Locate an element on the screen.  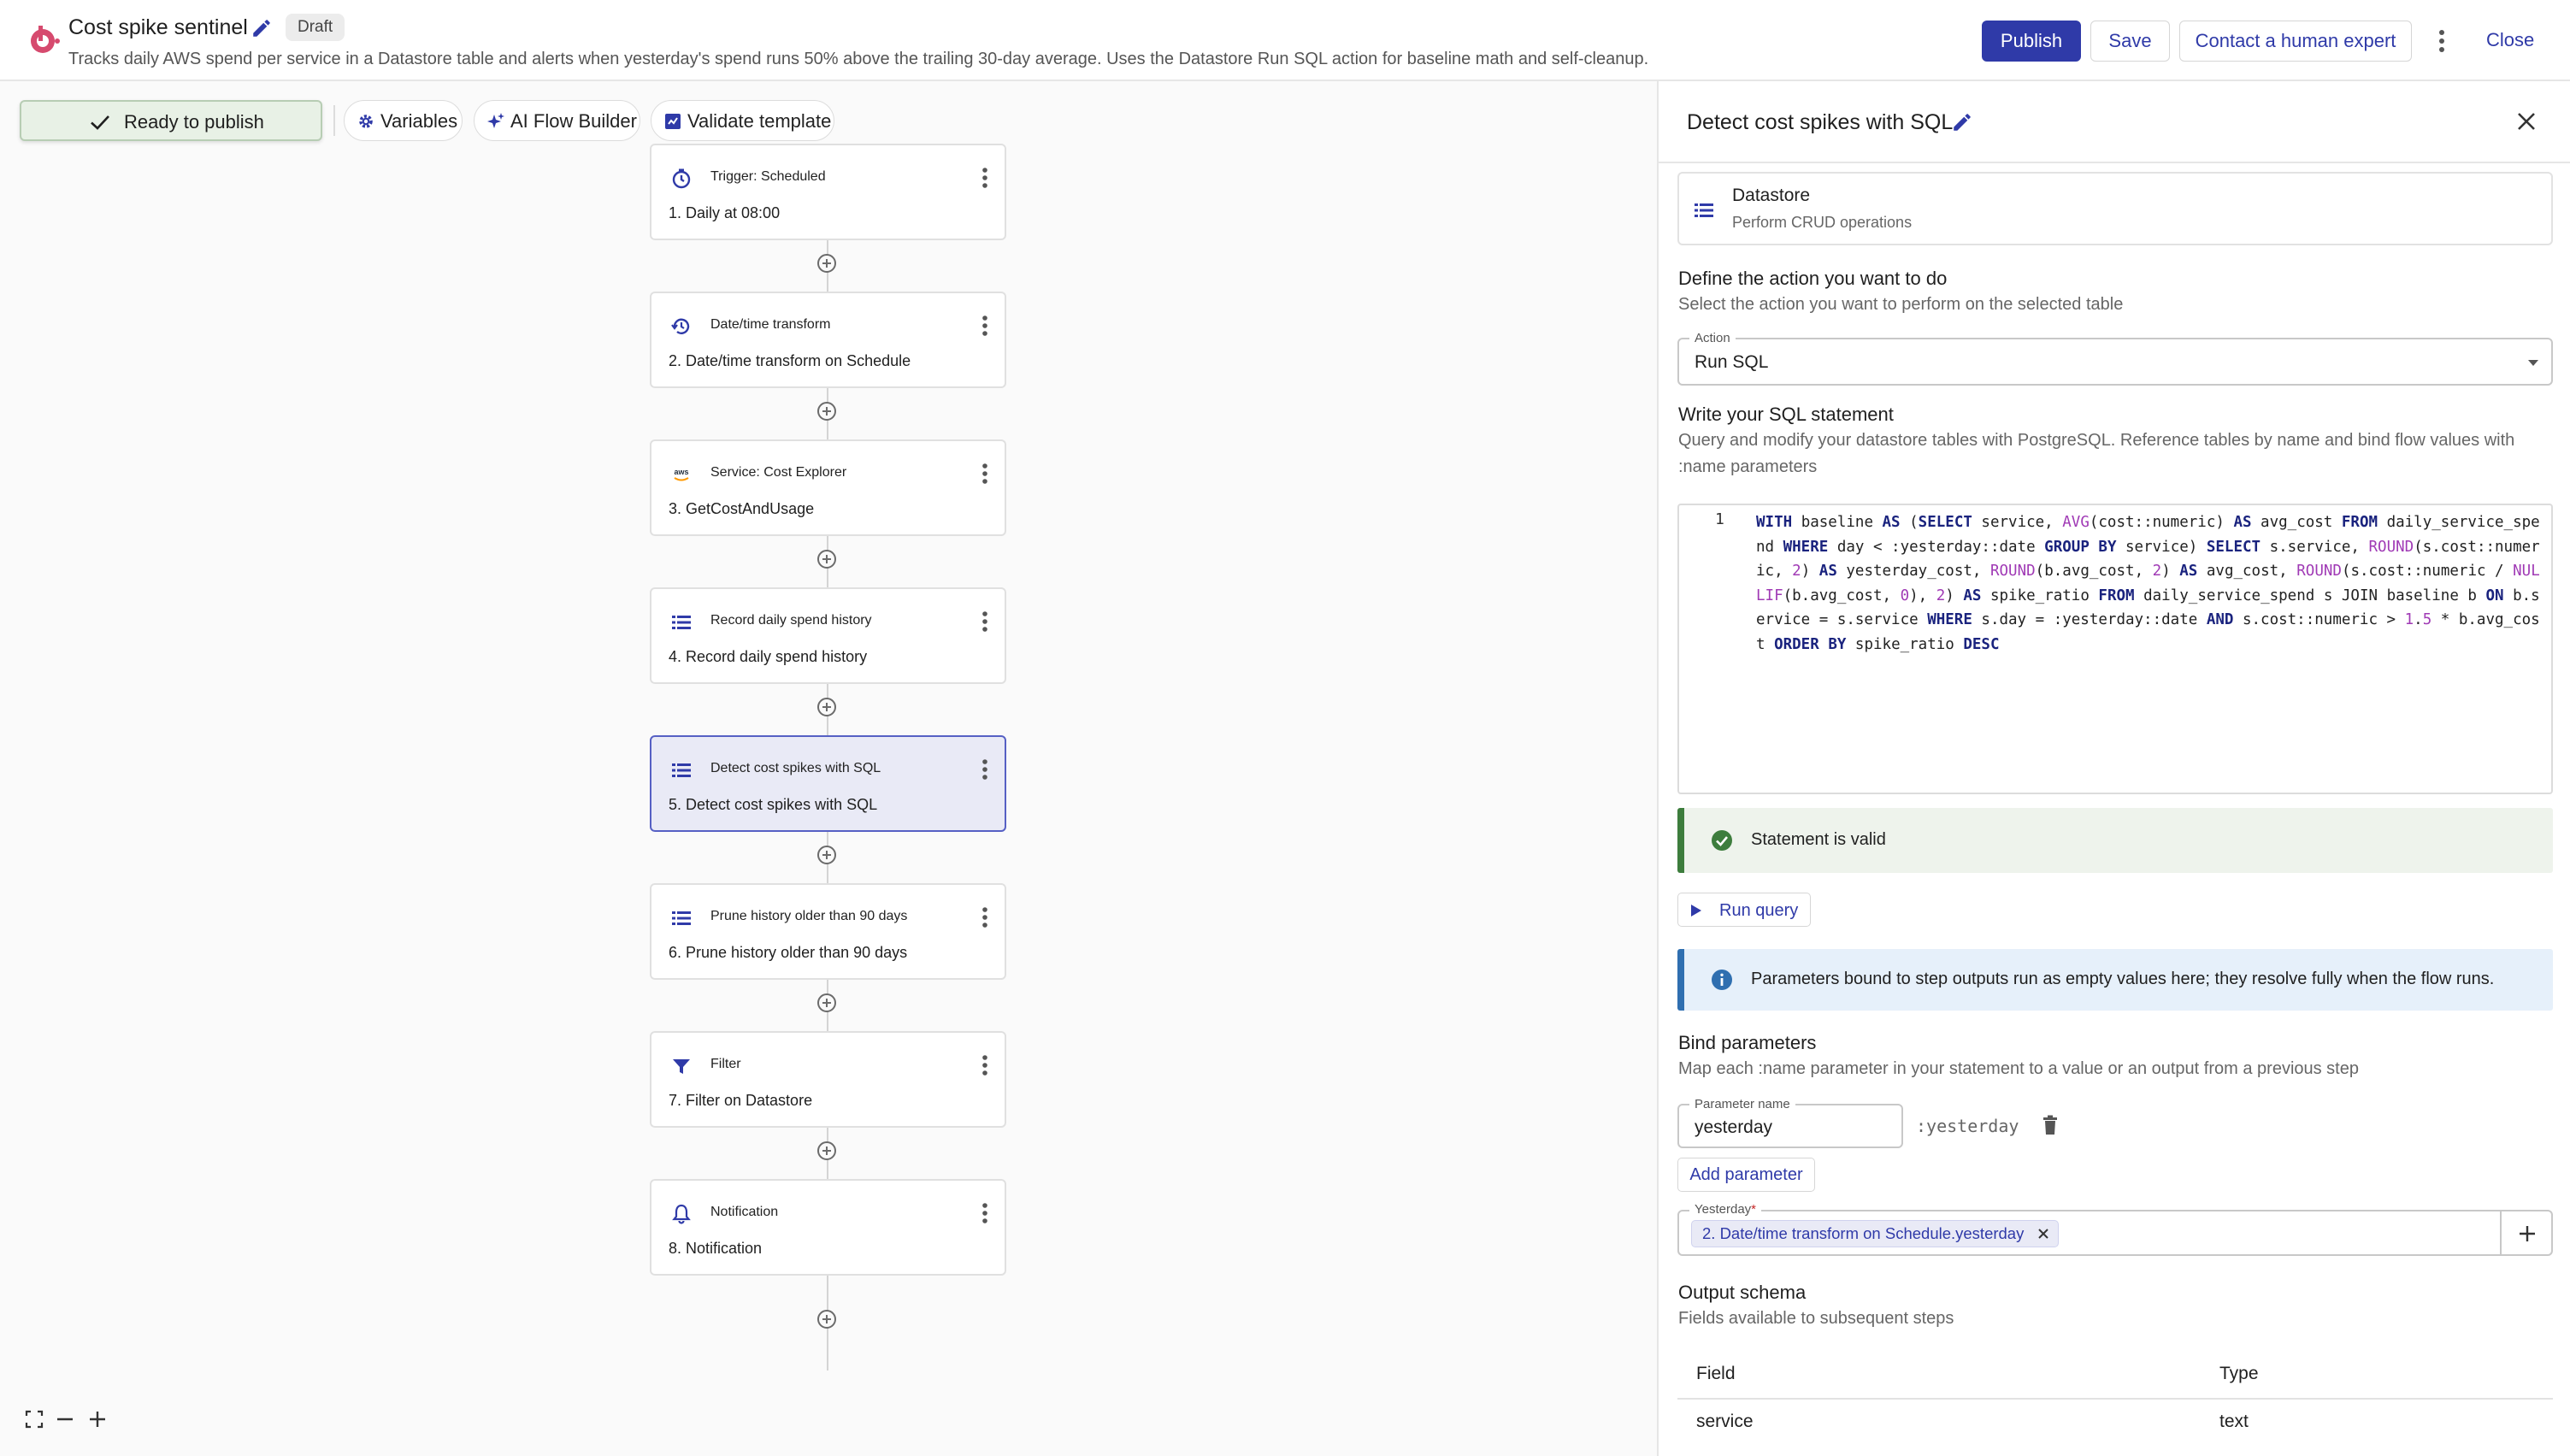
step-type: Trigger: Scheduled is located at coordinates (768, 176).